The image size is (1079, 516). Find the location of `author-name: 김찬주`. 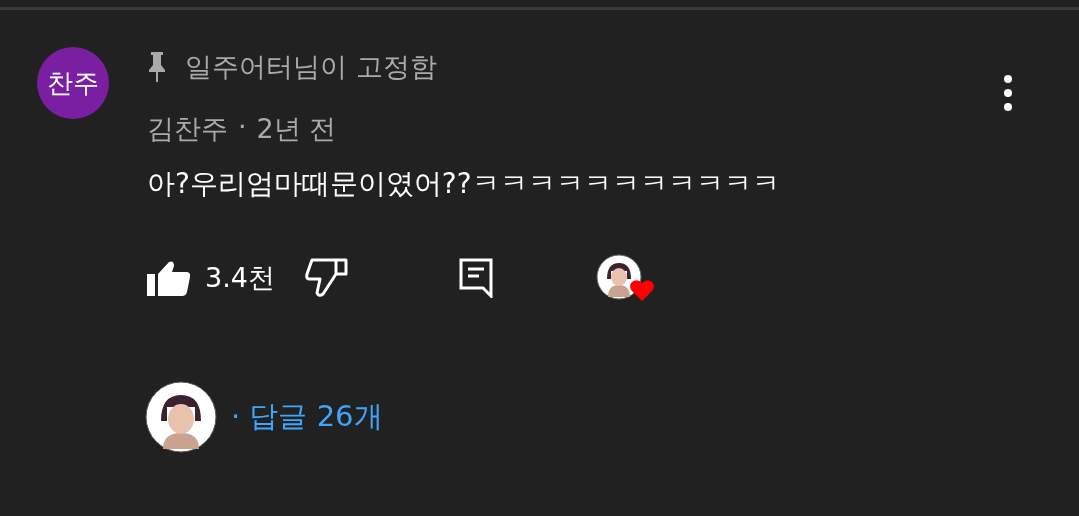

author-name: 김찬주 is located at coordinates (187, 129).